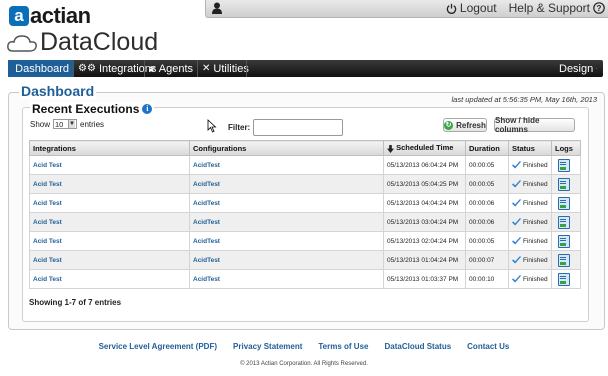  What do you see at coordinates (343, 346) in the screenshot?
I see `footer-link-terms: Terms of Use` at bounding box center [343, 346].